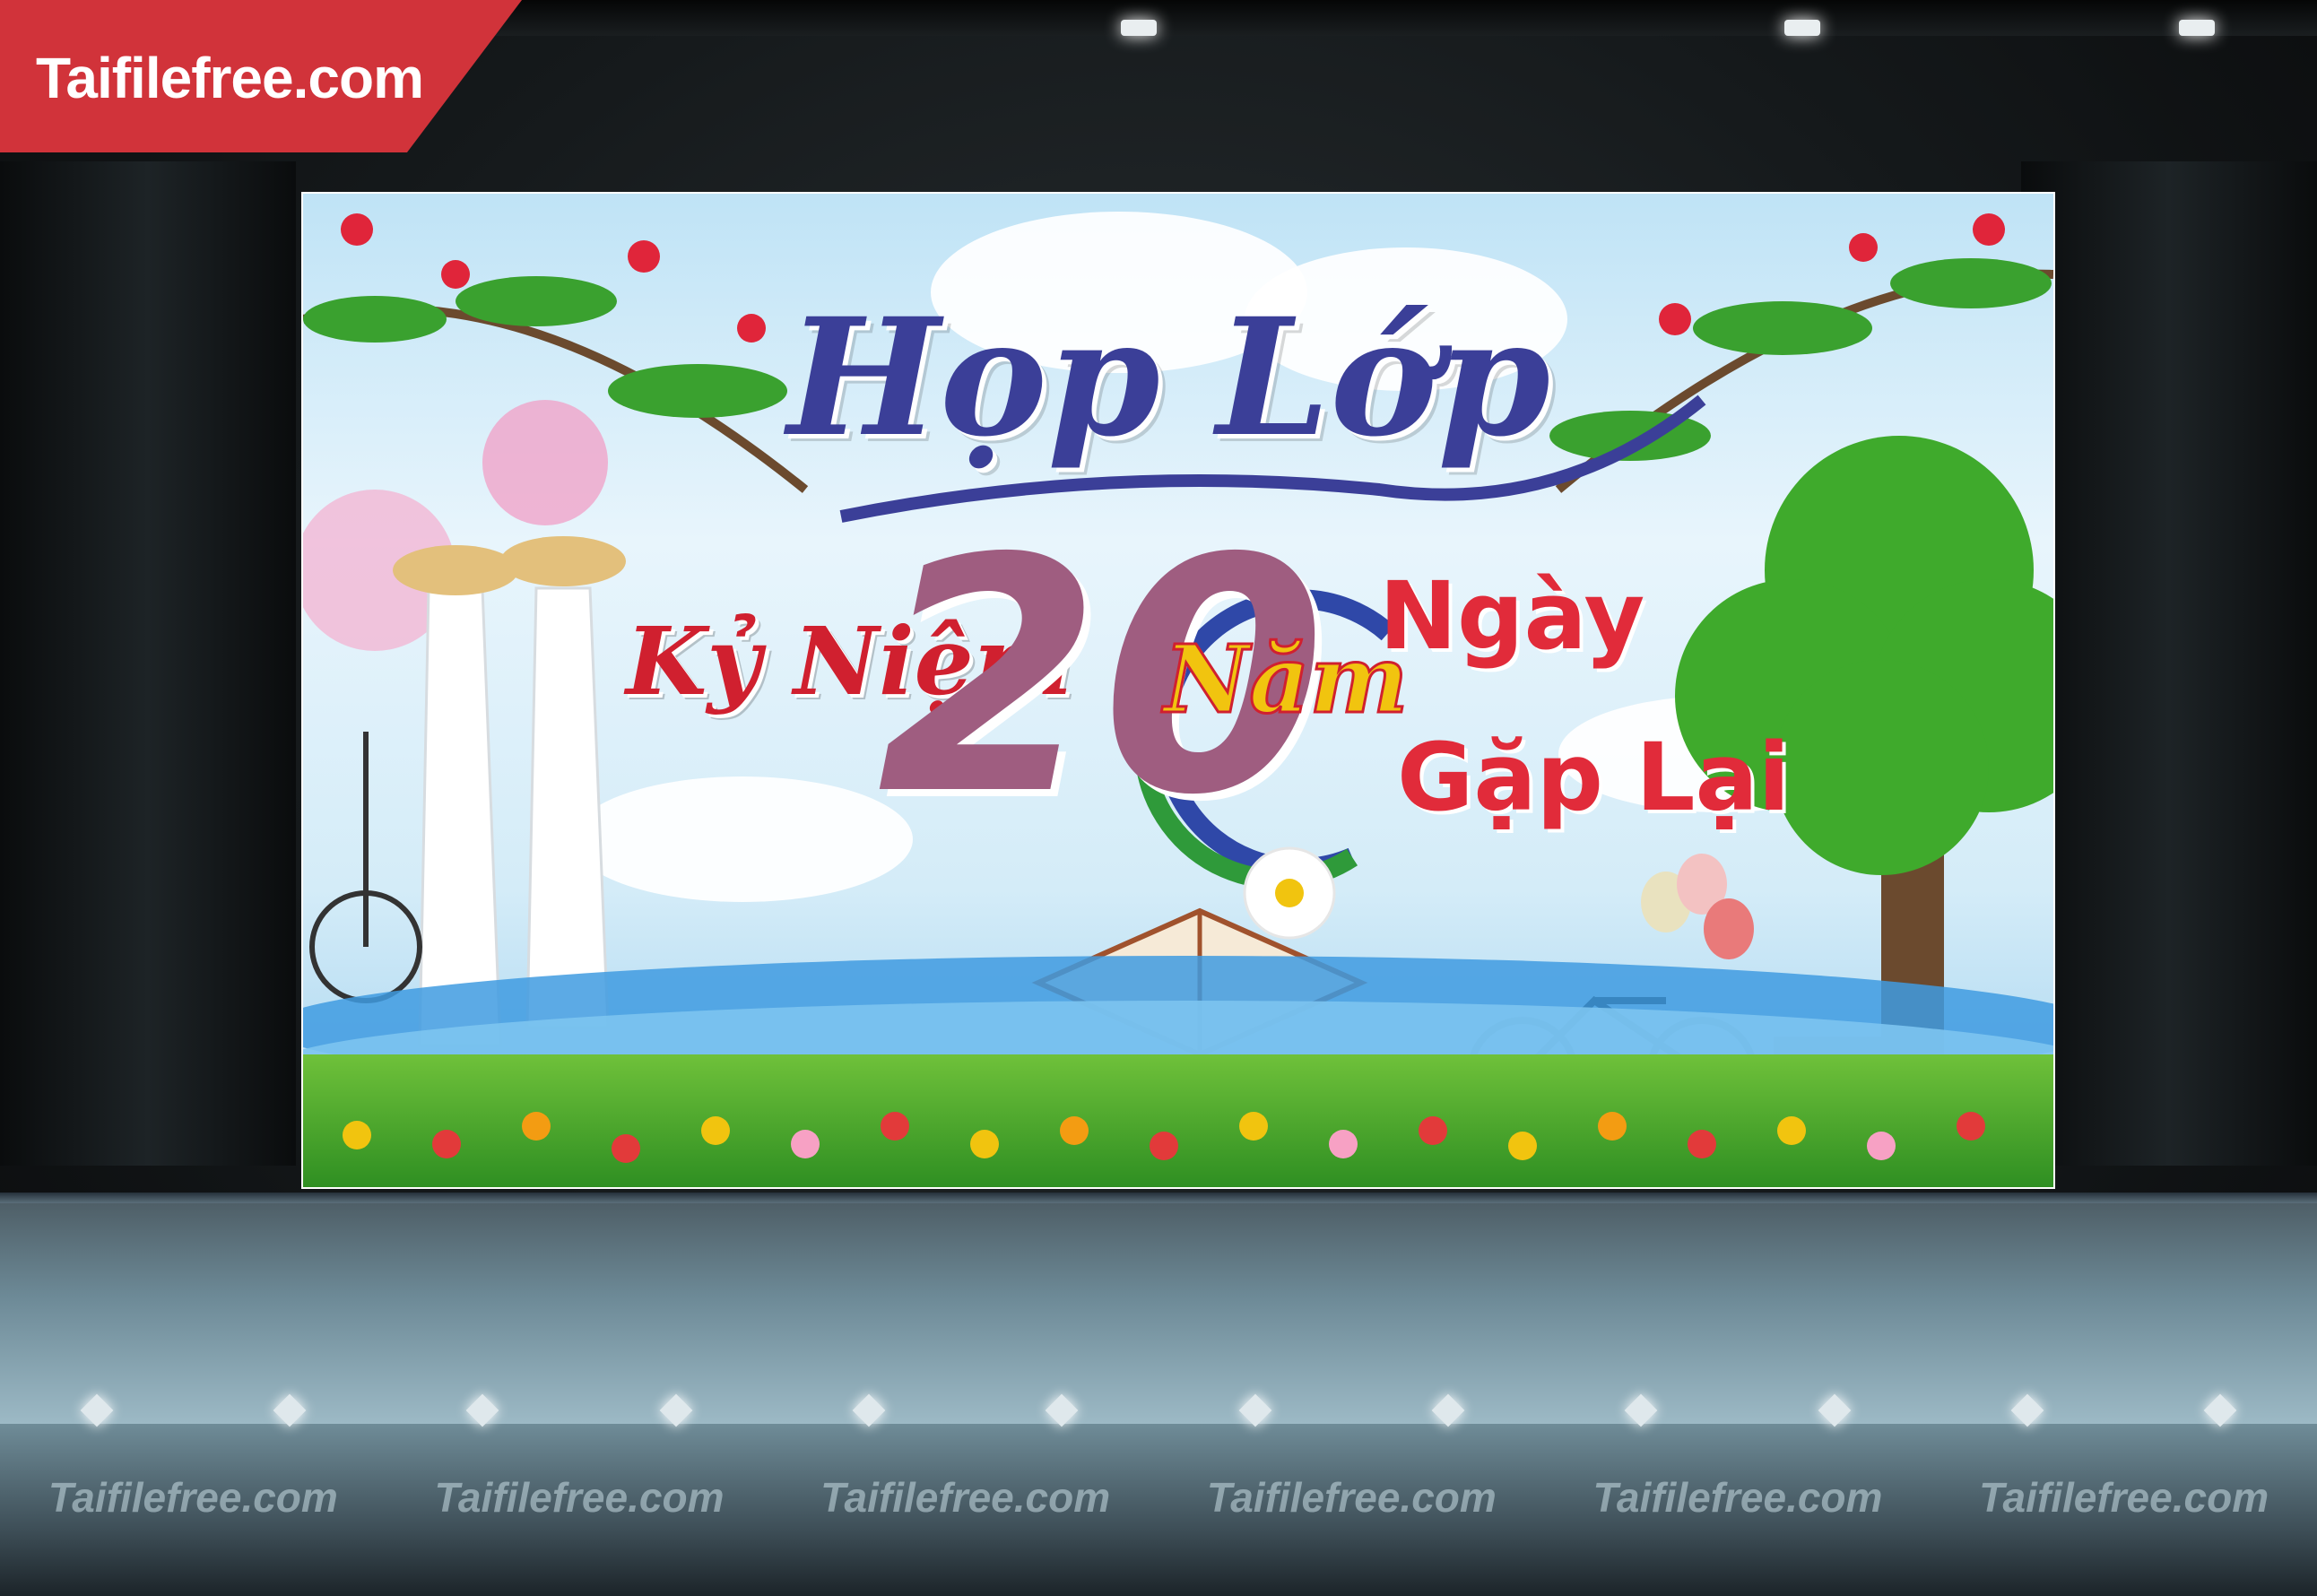 This screenshot has height=1596, width=2317. What do you see at coordinates (1159, 1310) in the screenshot?
I see `stage-floor` at bounding box center [1159, 1310].